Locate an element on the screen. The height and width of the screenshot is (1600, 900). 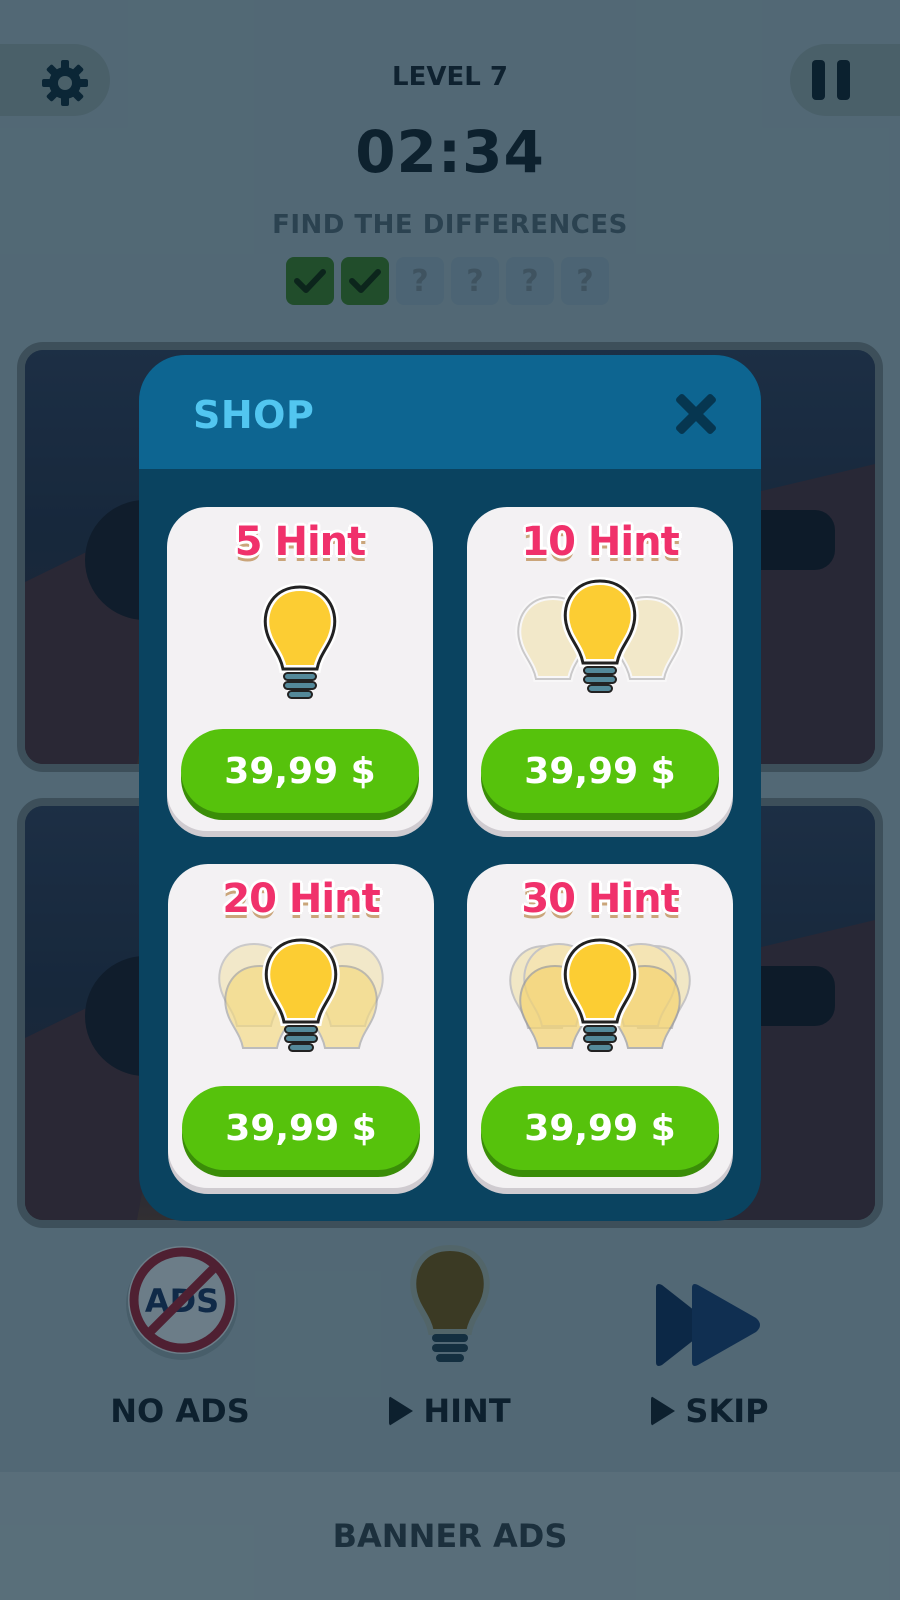
shop-item-30-hint: 30 Hint 39,99 $ is located at coordinates (600, 1026).